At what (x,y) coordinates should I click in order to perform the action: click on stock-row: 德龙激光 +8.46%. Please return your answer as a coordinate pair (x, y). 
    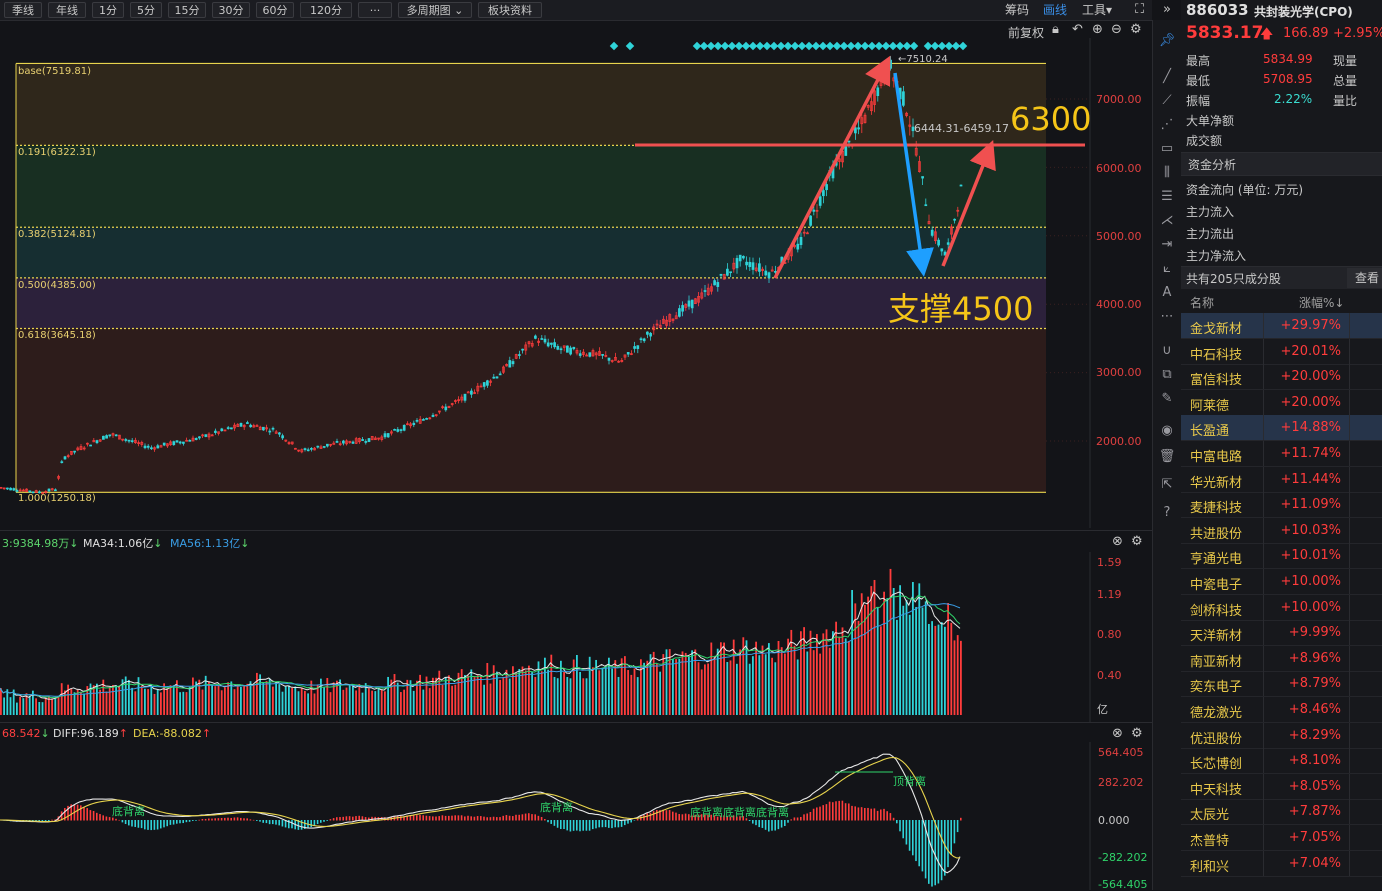
    Looking at the image, I should click on (1281, 710).